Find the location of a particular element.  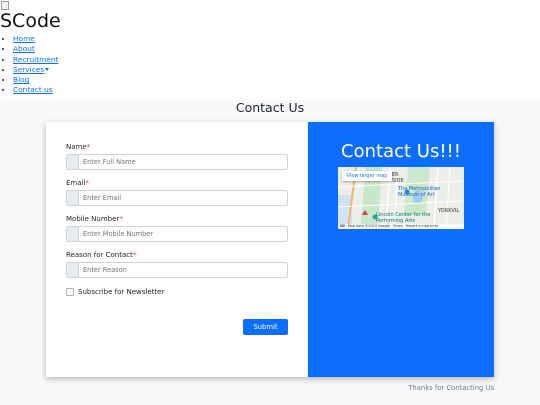

nav-item-blog: Blog is located at coordinates (276, 80).